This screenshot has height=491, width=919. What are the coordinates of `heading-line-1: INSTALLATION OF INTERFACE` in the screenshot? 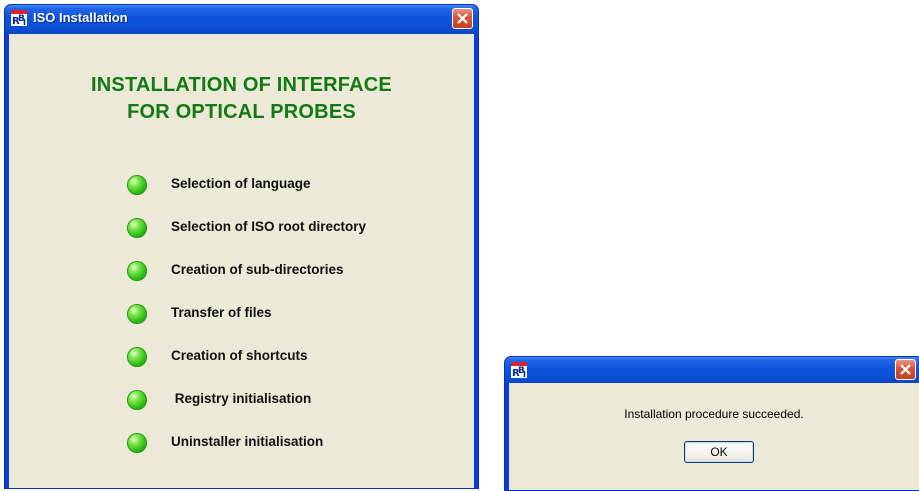 It's located at (241, 85).